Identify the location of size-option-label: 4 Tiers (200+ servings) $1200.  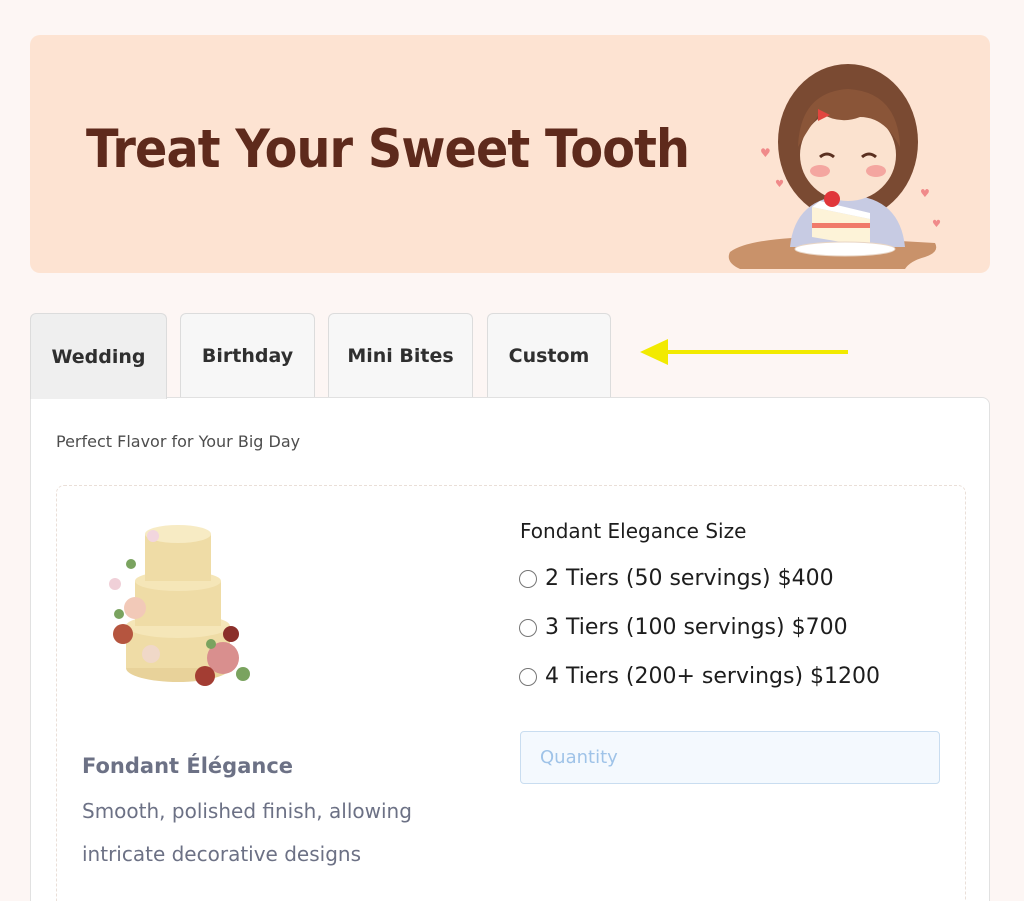
(713, 676).